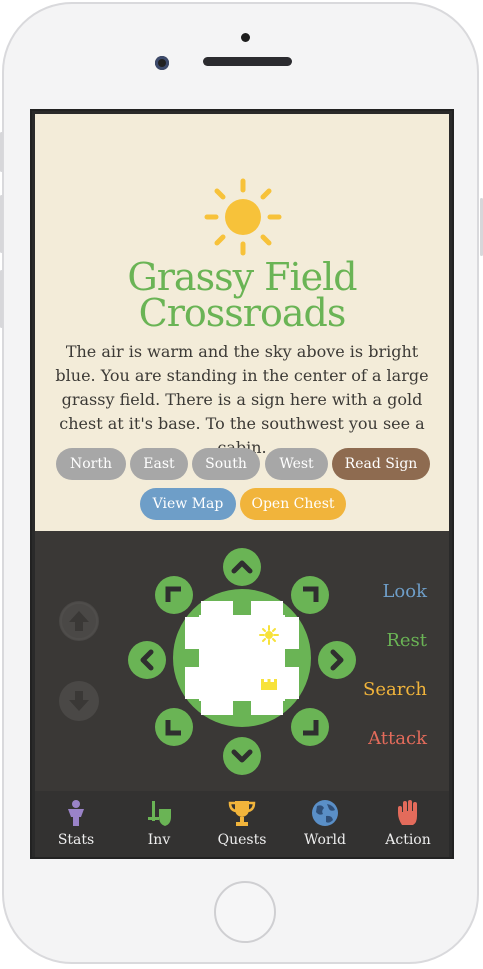 The width and height of the screenshot is (483, 969). I want to click on trophy-icon, so click(242, 813).